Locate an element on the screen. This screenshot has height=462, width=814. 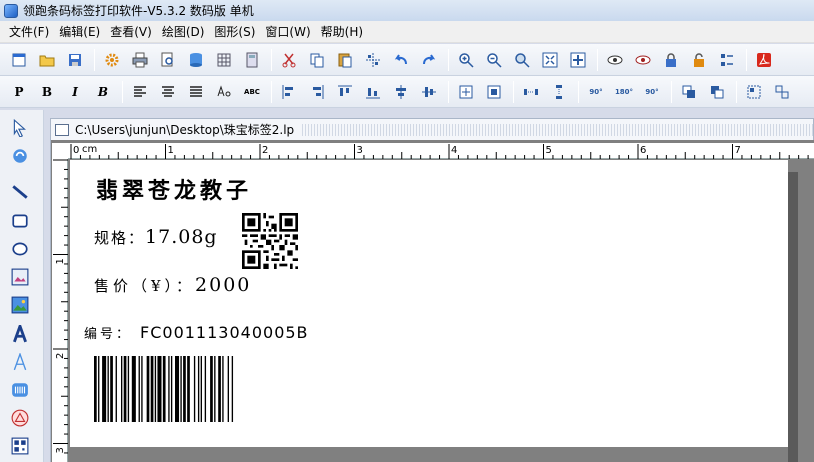
char-spacing-icon is located at coordinates (224, 92).